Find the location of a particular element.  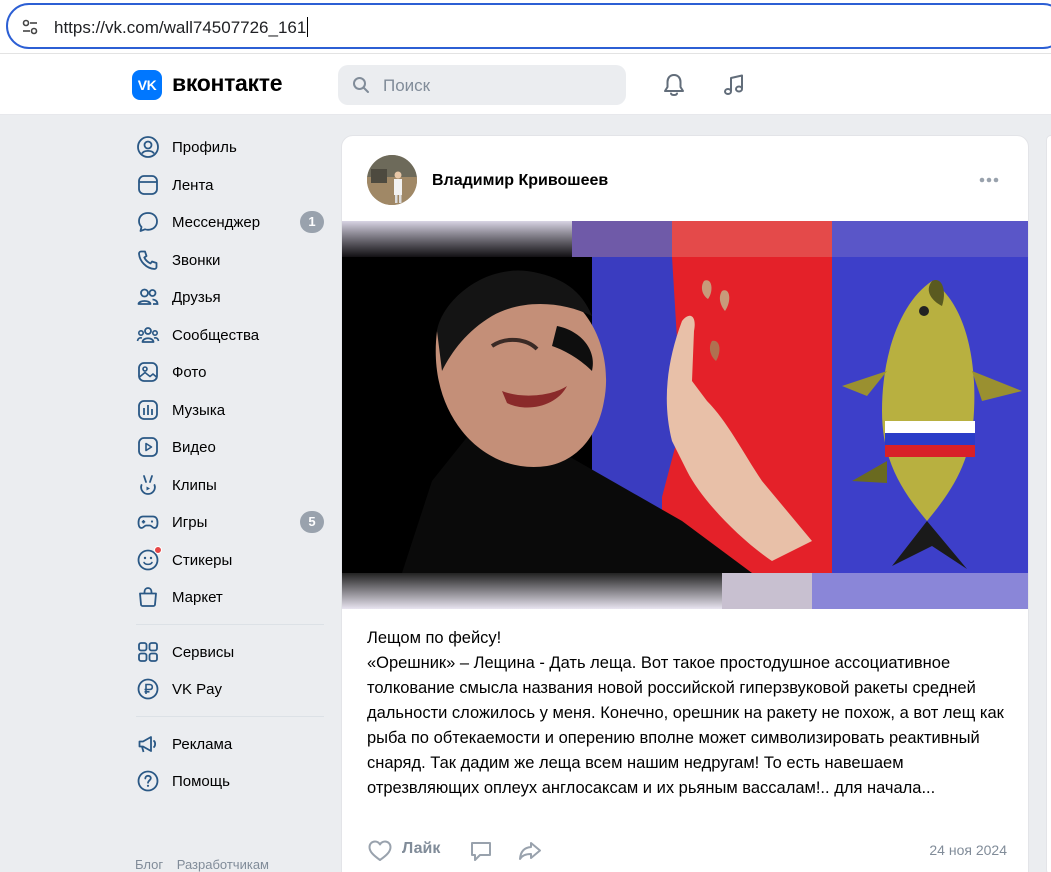

sidebar-item-profile: Профиль is located at coordinates (230, 147).